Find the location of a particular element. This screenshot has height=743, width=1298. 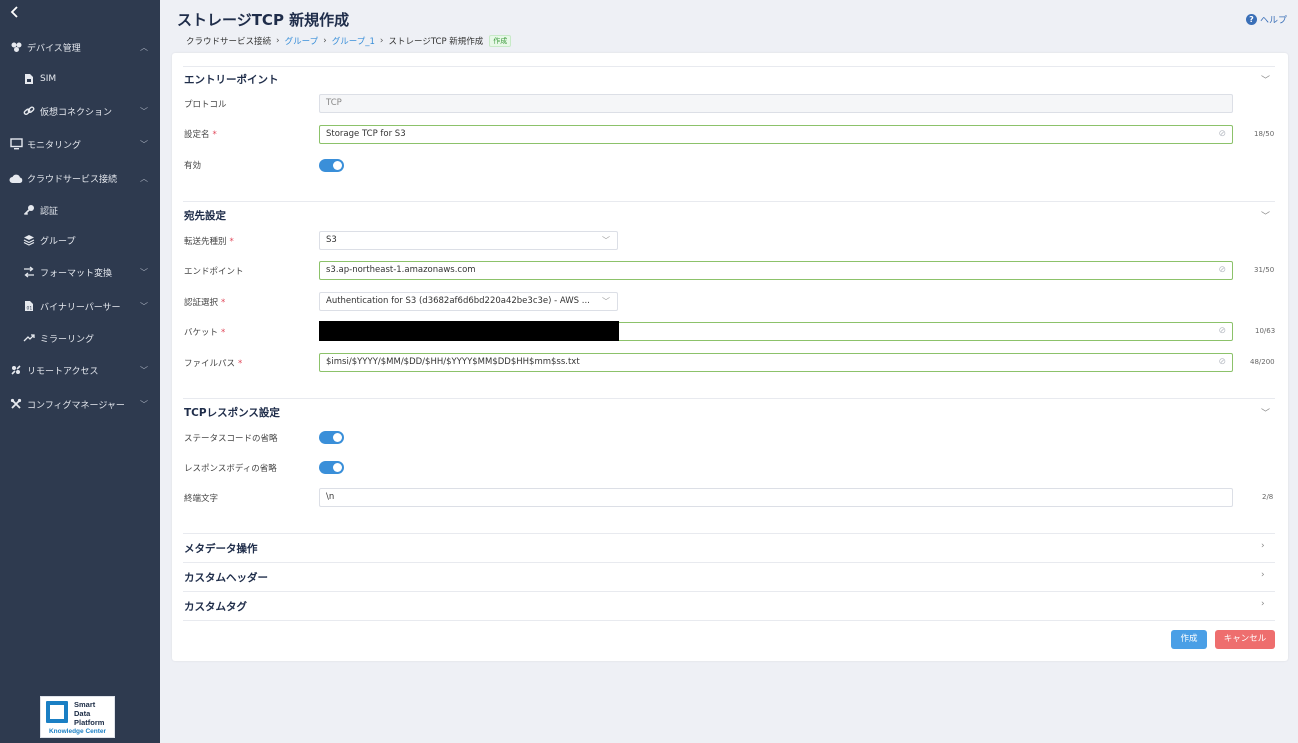

sidebar-item-monitoring: モニタリング ﹀ is located at coordinates (80, 144).